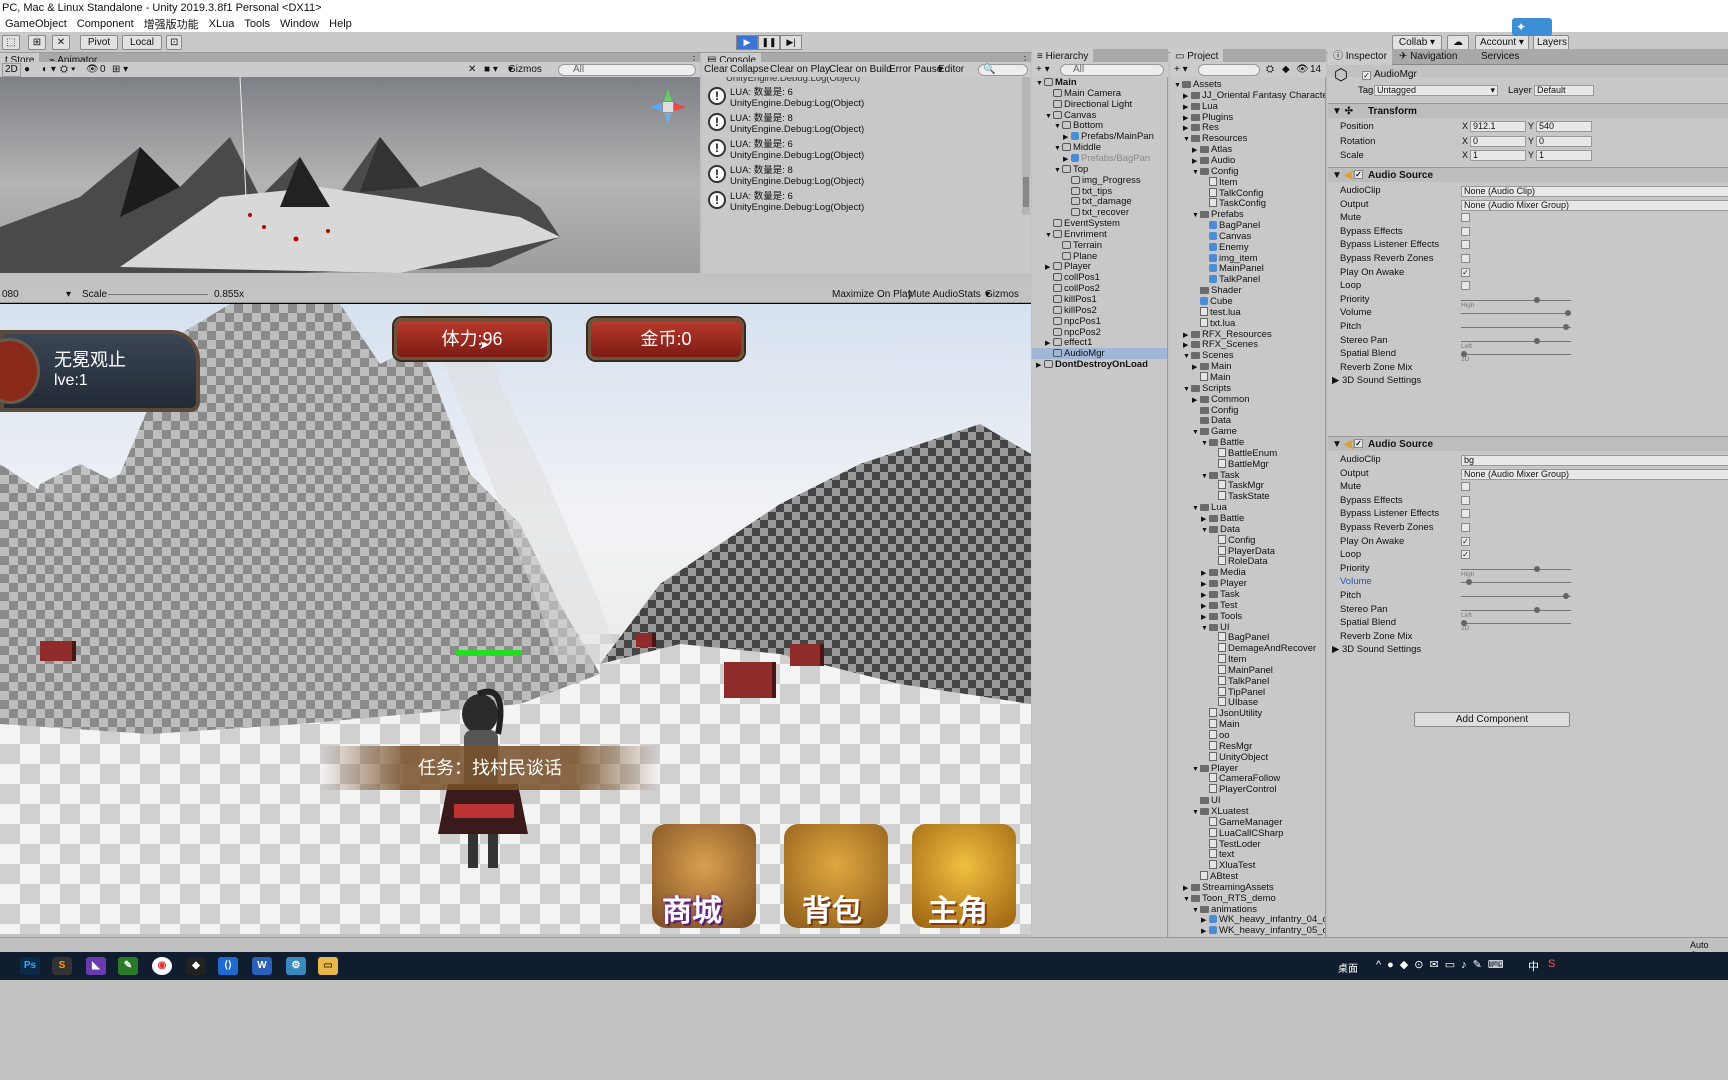  I want to click on hidden-count-icon: 👁, so click(1302, 70).